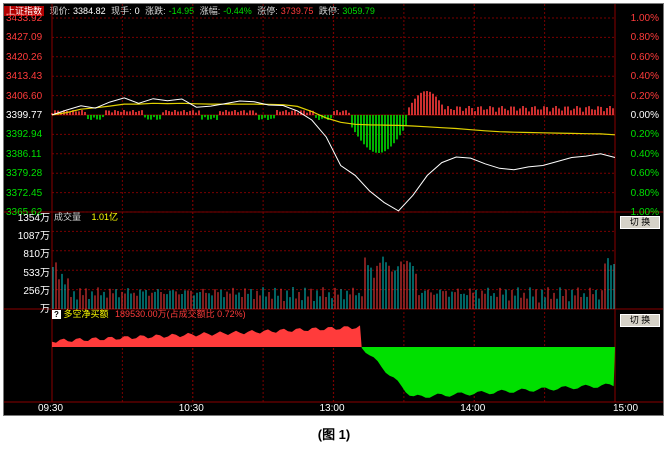 The height and width of the screenshot is (461, 668). Describe the element at coordinates (105, 217) in the screenshot. I see `volume-value: 1.01亿` at that location.